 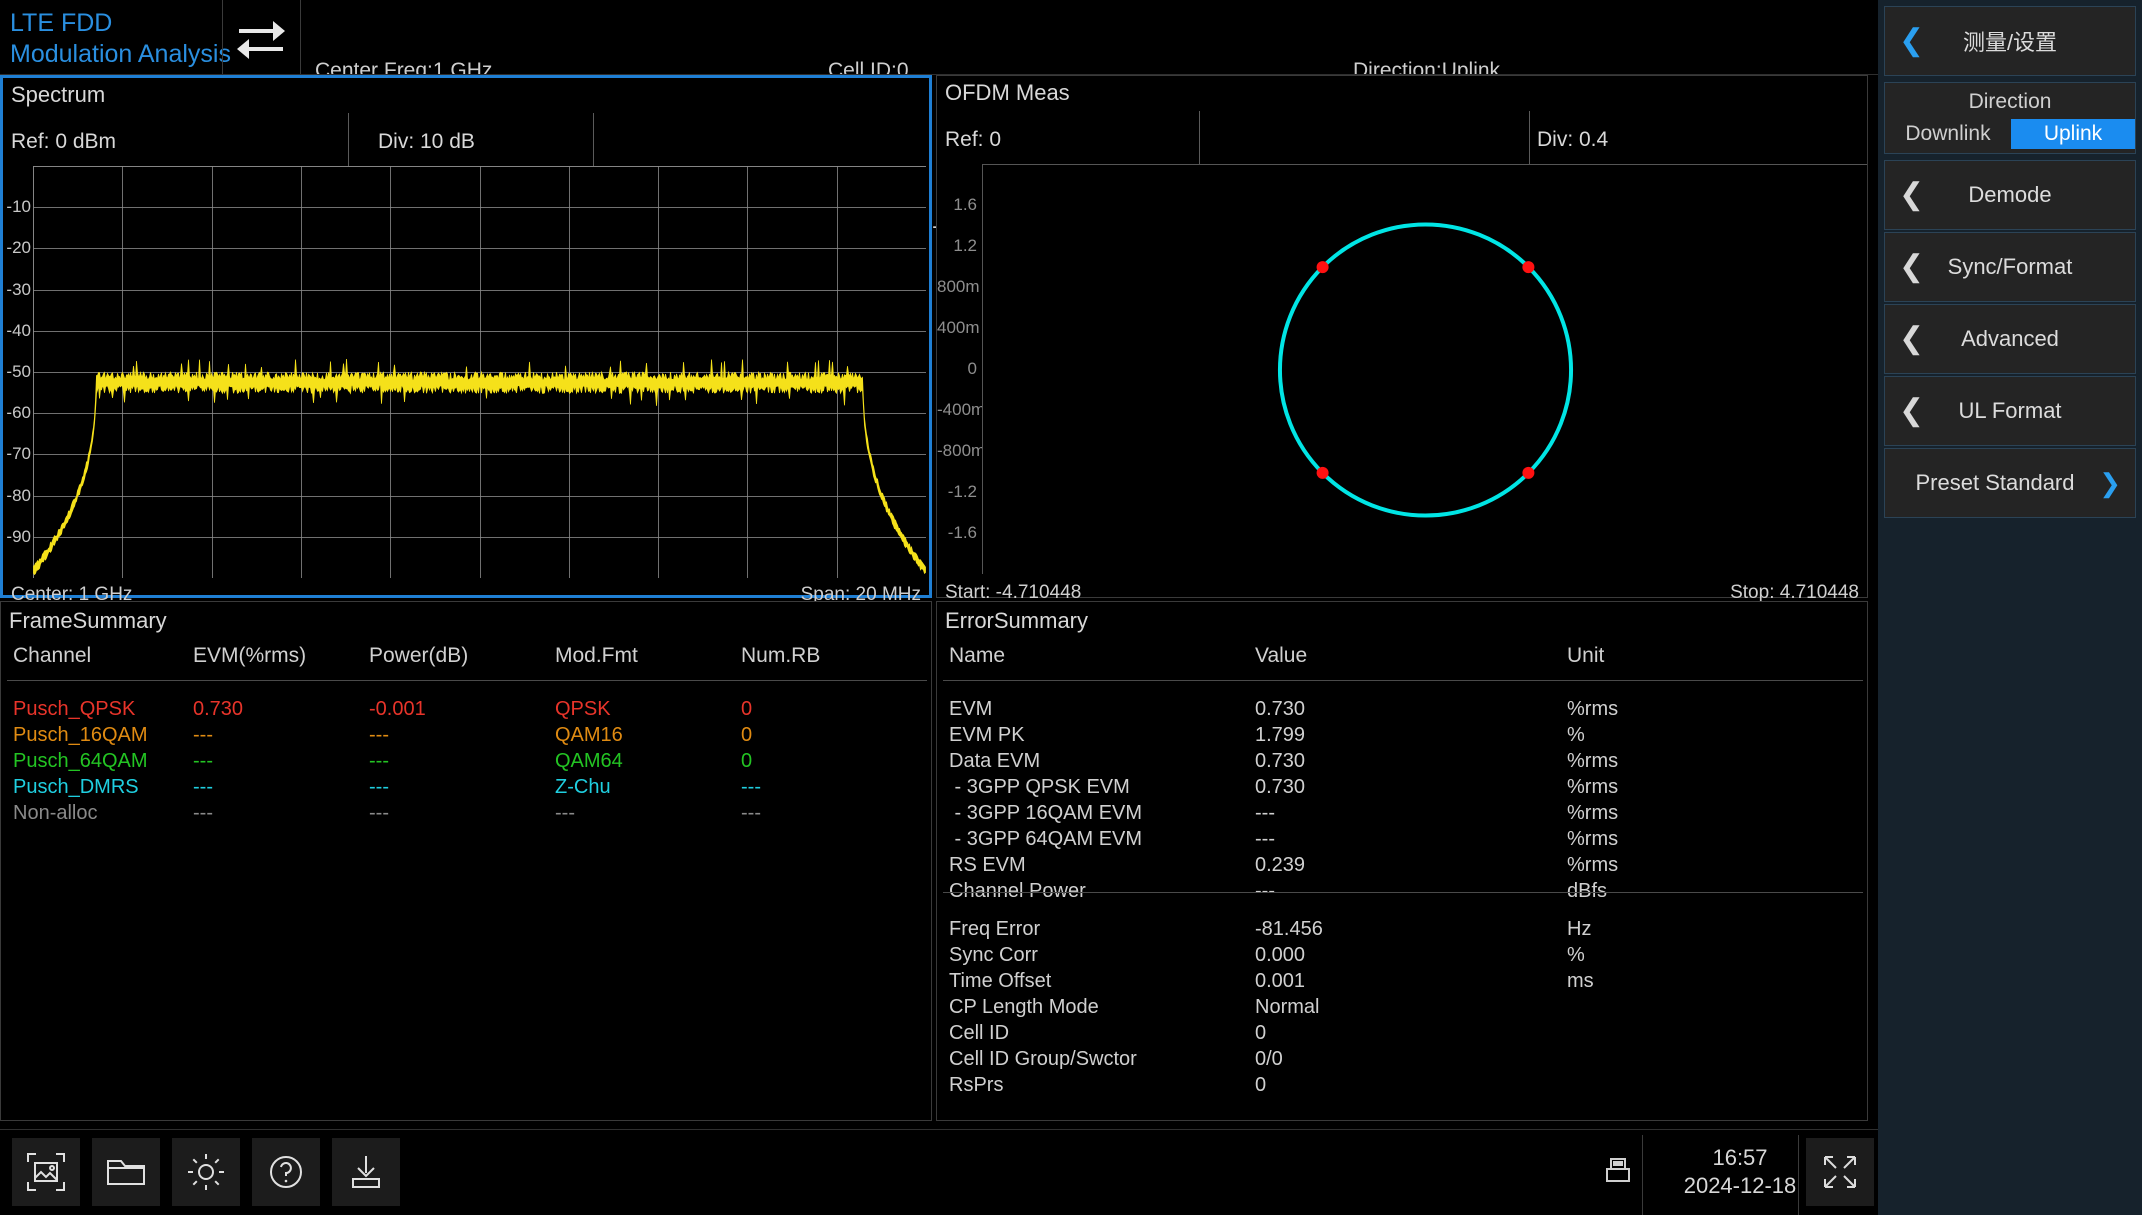 I want to click on ofdm-ytick: 800m, so click(x=958, y=286).